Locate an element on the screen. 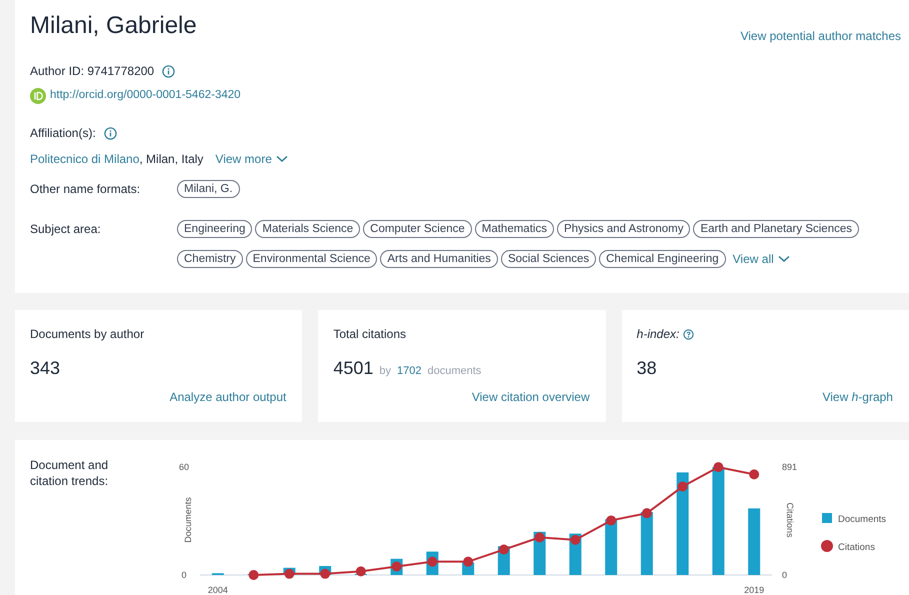 This screenshot has height=595, width=909. axis-tick-label: 2004 is located at coordinates (218, 590).